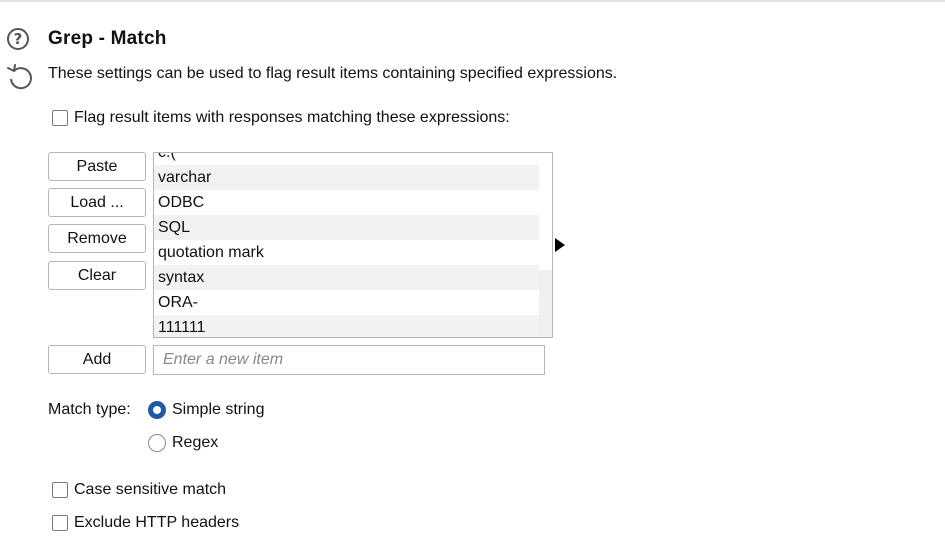  What do you see at coordinates (97, 238) in the screenshot?
I see `remove-button: Remove` at bounding box center [97, 238].